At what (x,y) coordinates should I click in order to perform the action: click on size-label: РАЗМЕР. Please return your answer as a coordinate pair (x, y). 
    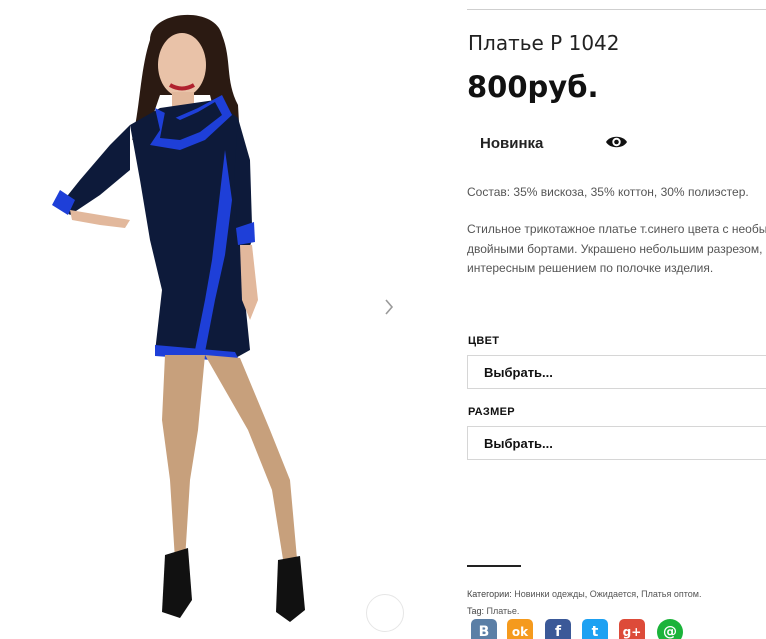
    Looking at the image, I should click on (491, 412).